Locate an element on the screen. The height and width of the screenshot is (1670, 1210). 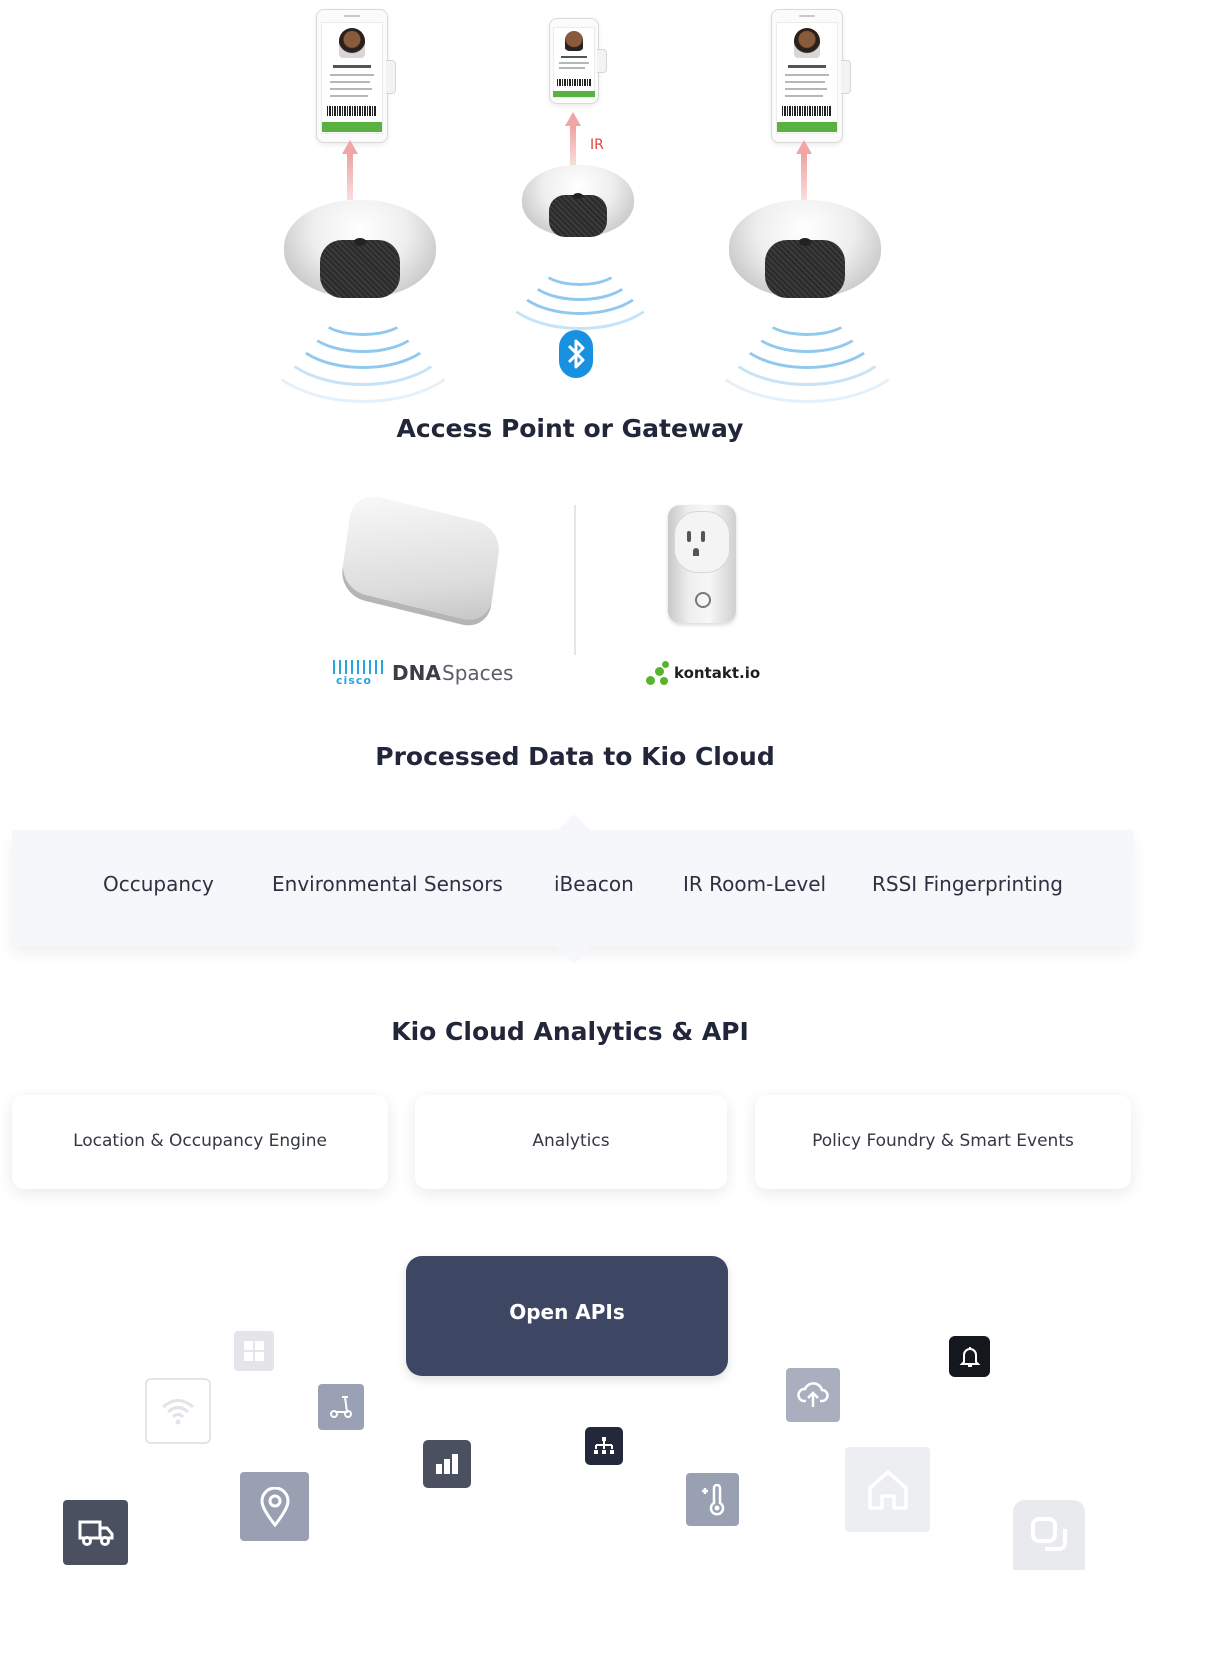
divider is located at coordinates (575, 580).